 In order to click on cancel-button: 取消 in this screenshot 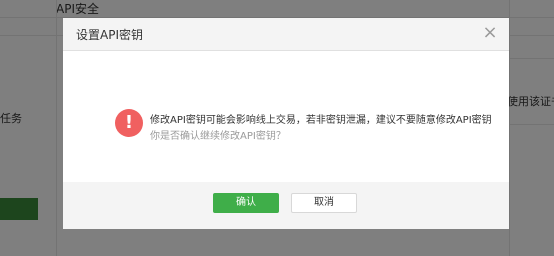, I will do `click(324, 203)`.